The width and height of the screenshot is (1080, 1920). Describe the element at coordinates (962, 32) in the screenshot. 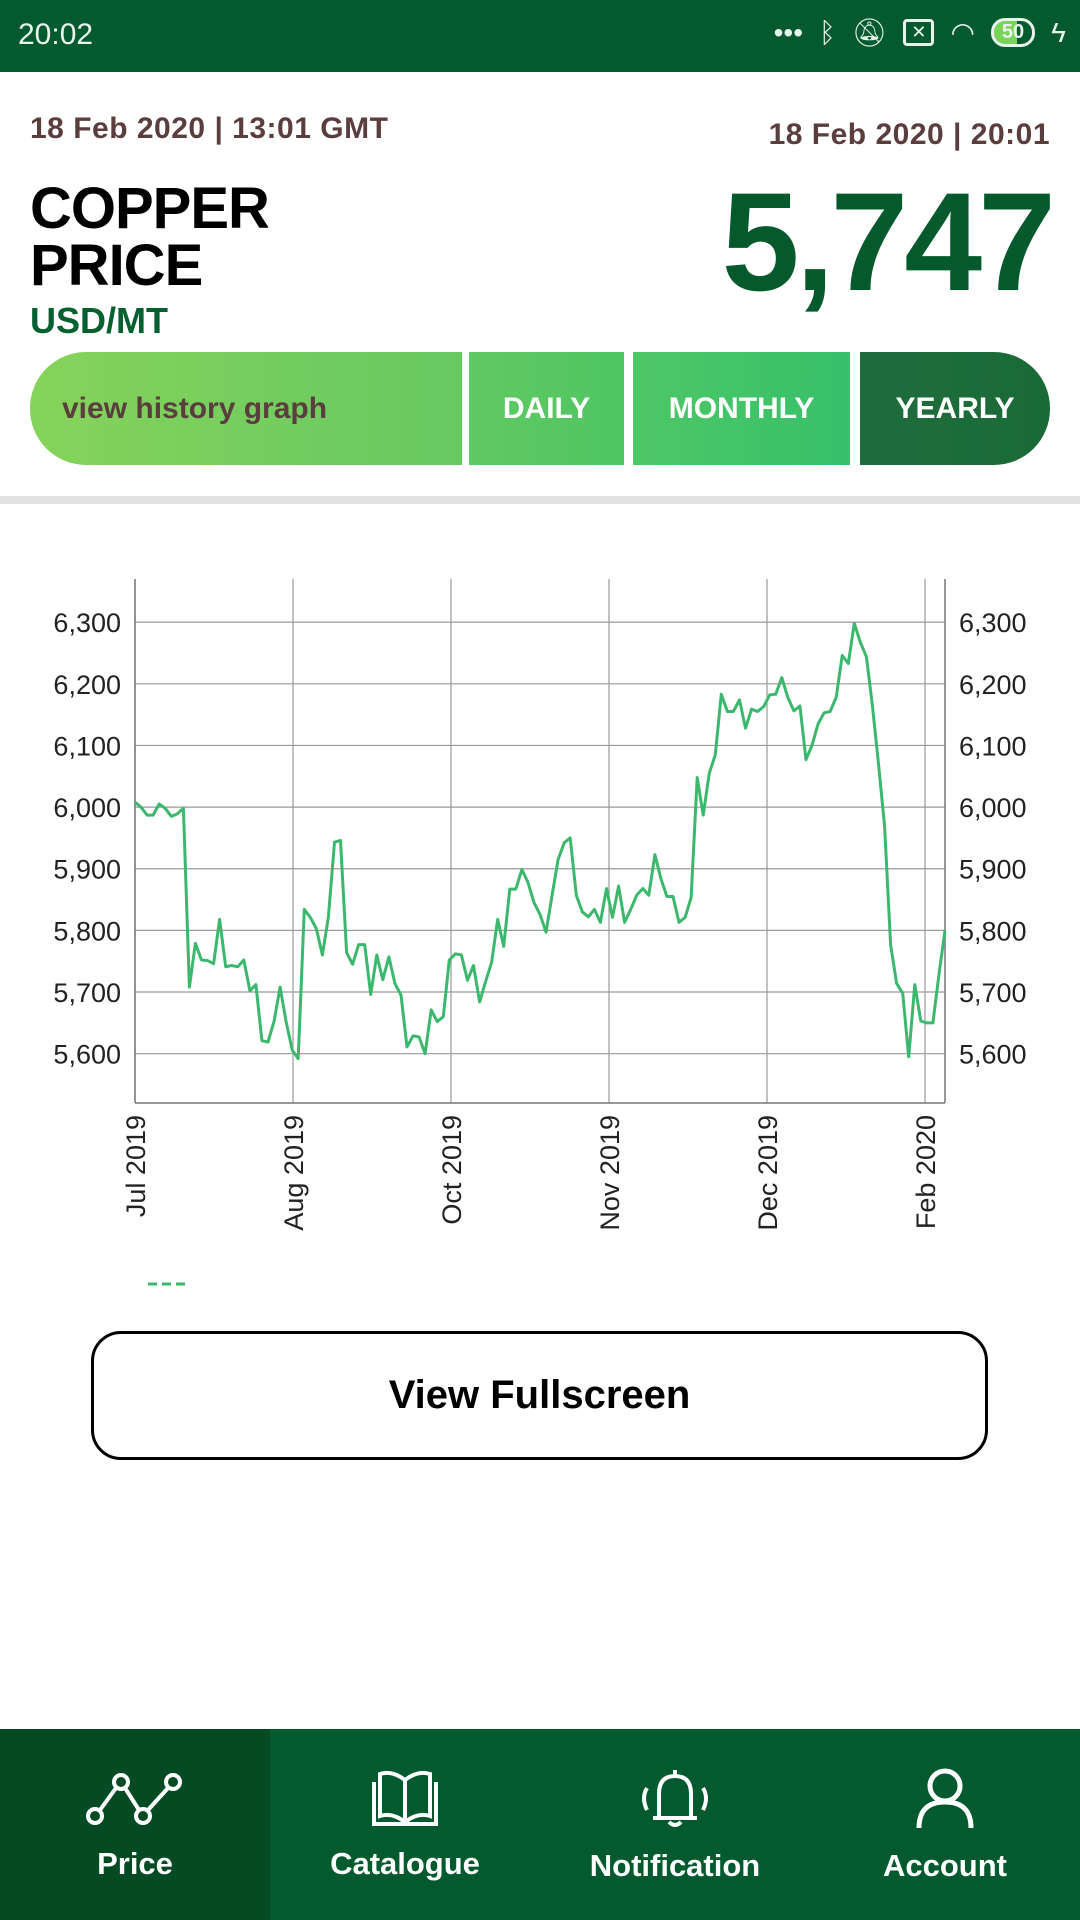

I see `wifi-icon: ◠` at that location.